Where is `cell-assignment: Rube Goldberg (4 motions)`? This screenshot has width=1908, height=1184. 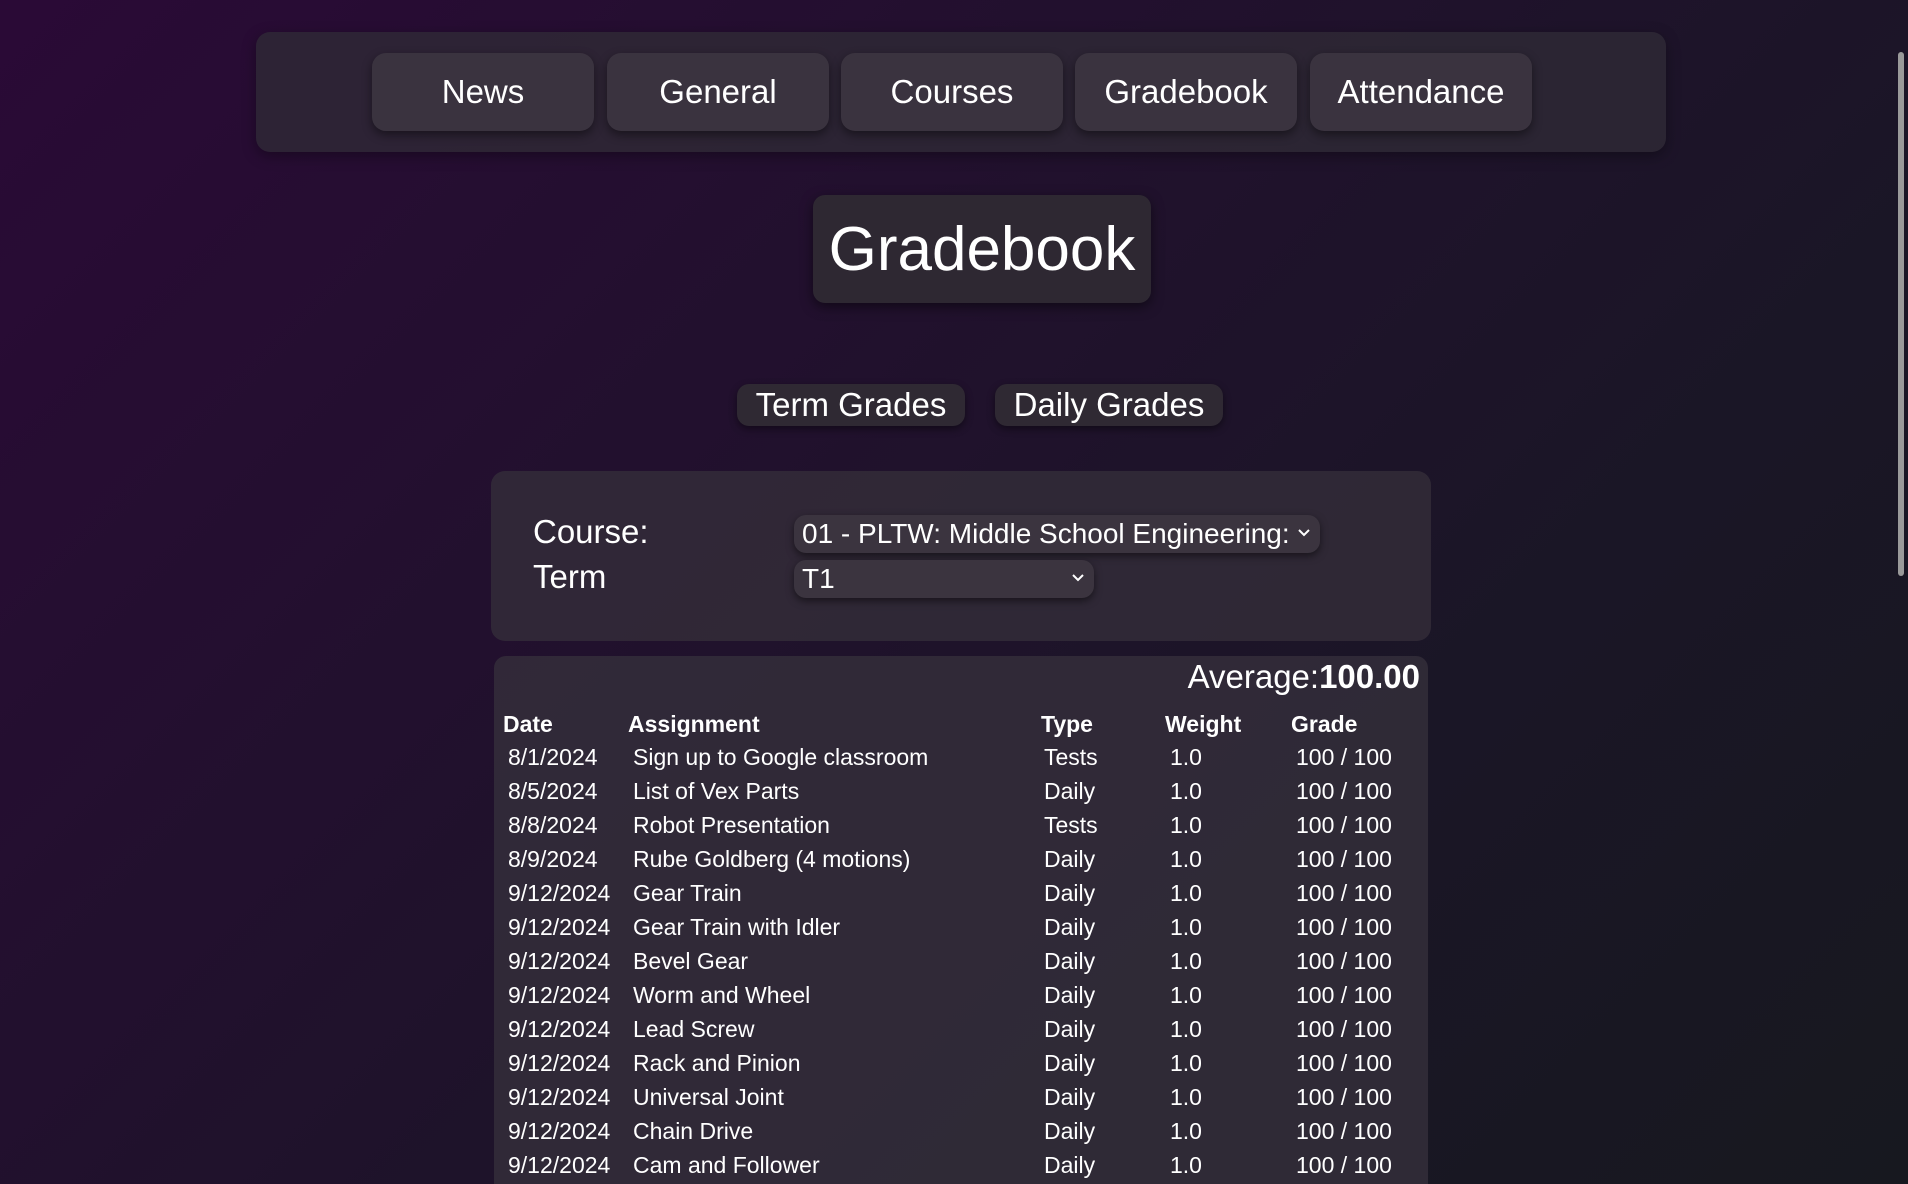
cell-assignment: Rube Goldberg (4 motions) is located at coordinates (772, 859).